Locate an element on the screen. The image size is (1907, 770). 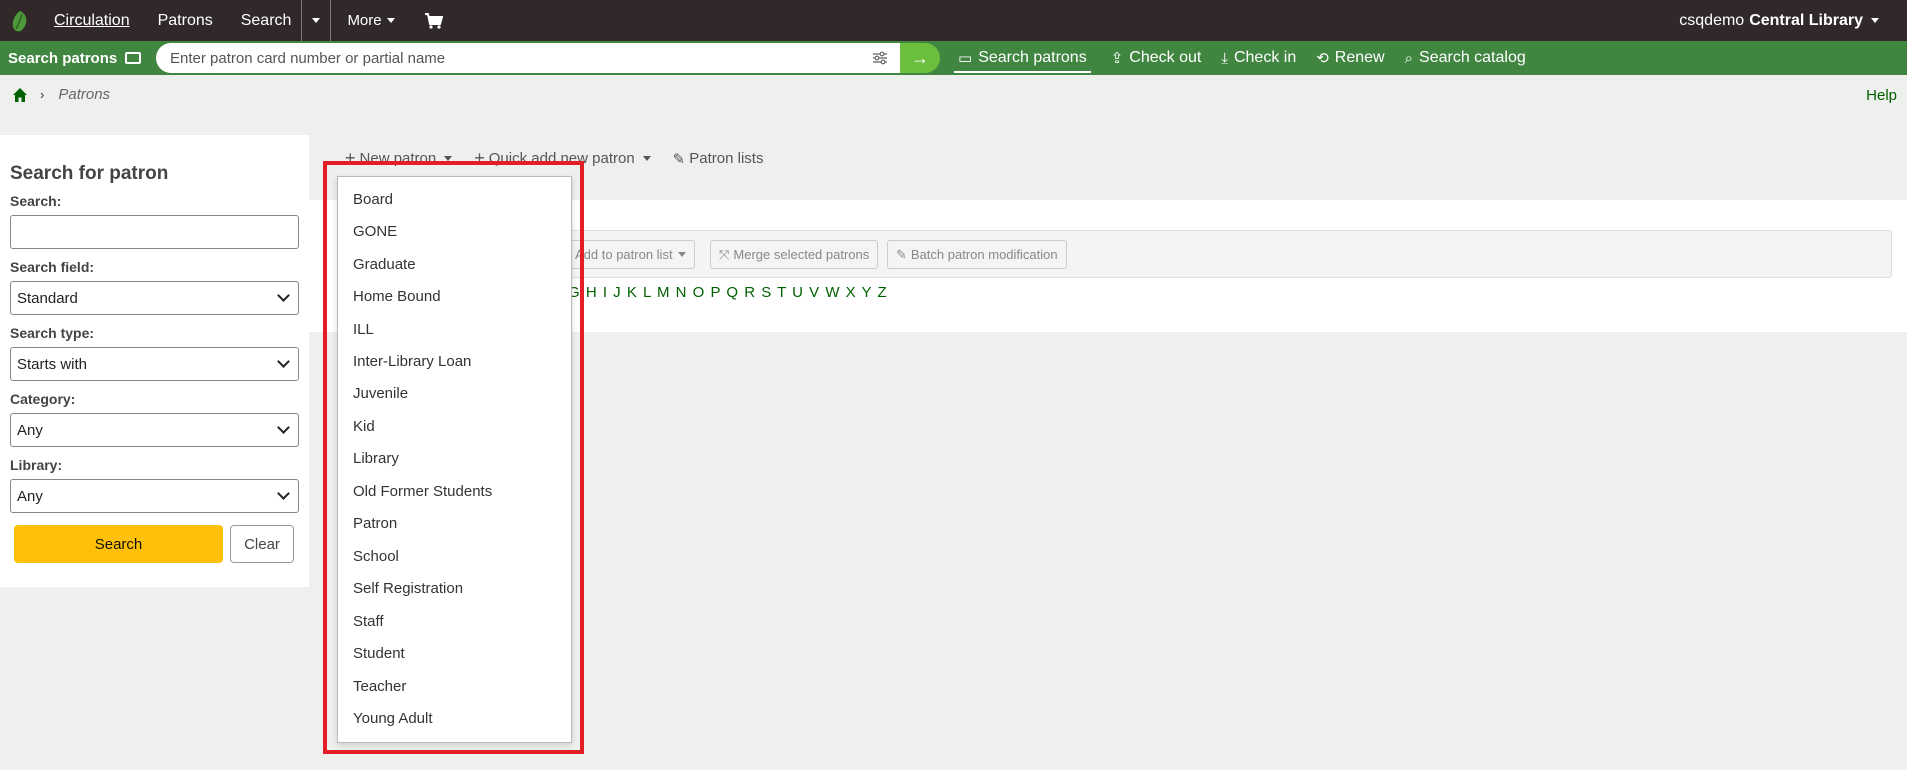
search-field-select: Standard is located at coordinates (154, 298).